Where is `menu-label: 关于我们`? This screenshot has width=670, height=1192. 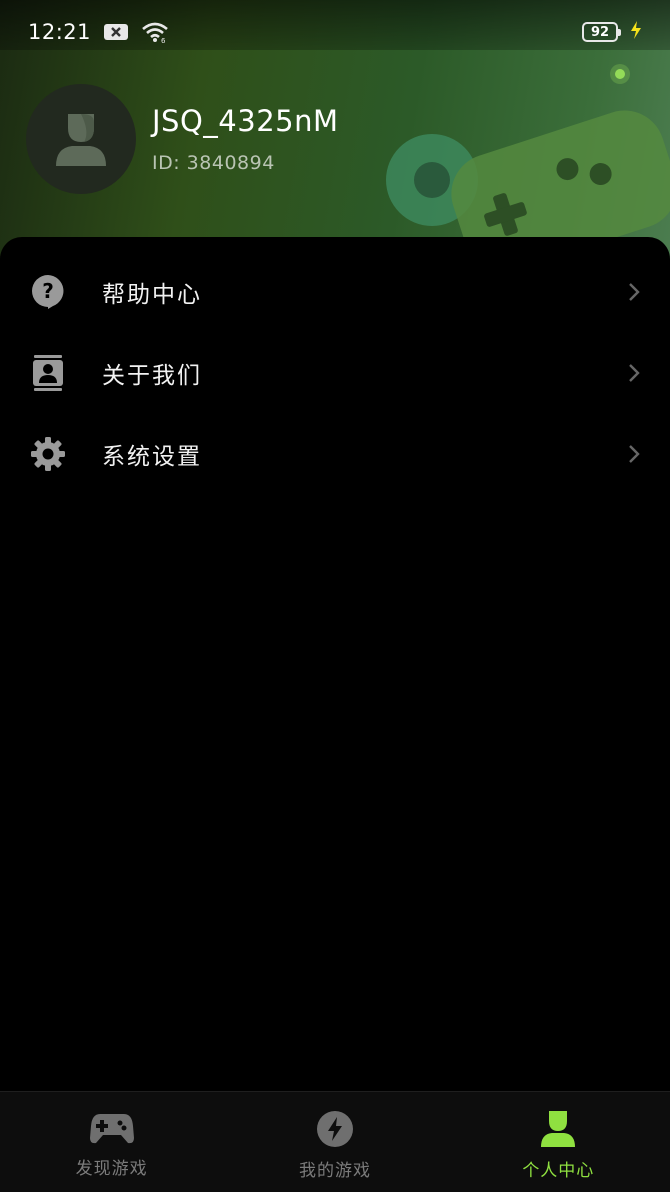 menu-label: 关于我们 is located at coordinates (152, 375).